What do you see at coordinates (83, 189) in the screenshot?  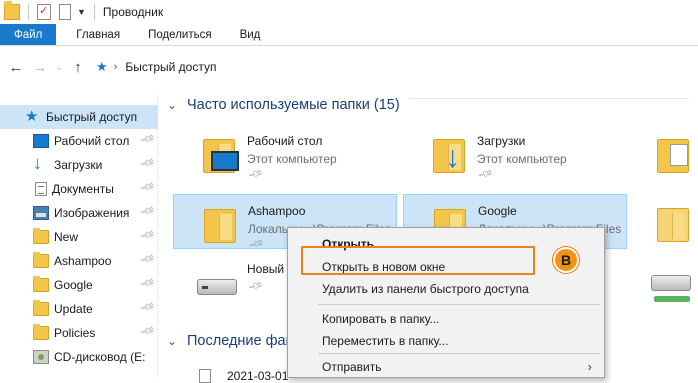 I see `sidebar-item-label: Документы` at bounding box center [83, 189].